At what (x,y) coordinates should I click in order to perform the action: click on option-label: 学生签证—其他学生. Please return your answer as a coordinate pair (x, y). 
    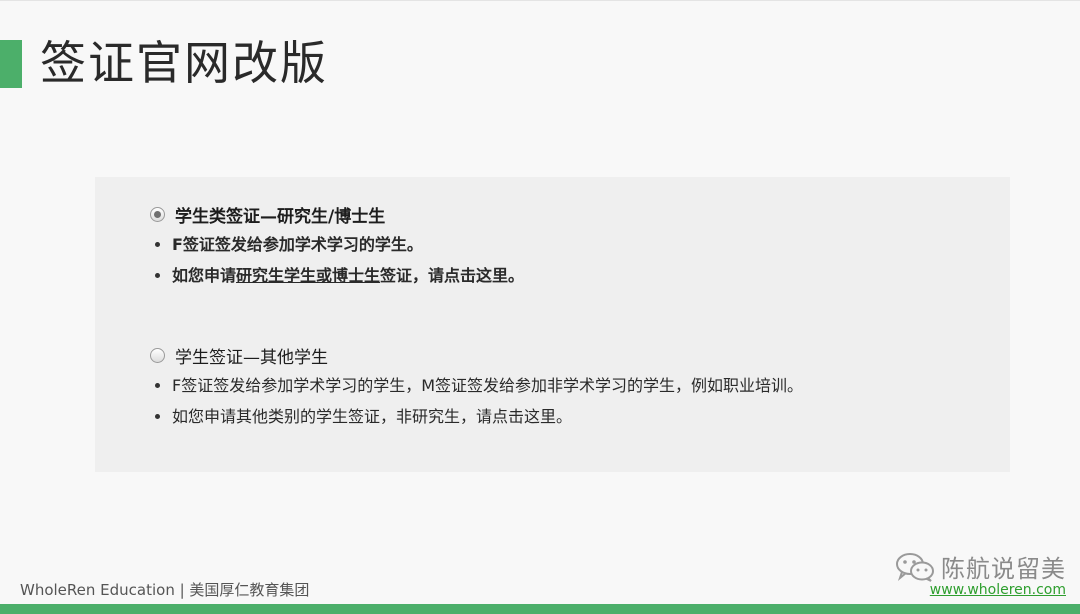
    Looking at the image, I should click on (251, 355).